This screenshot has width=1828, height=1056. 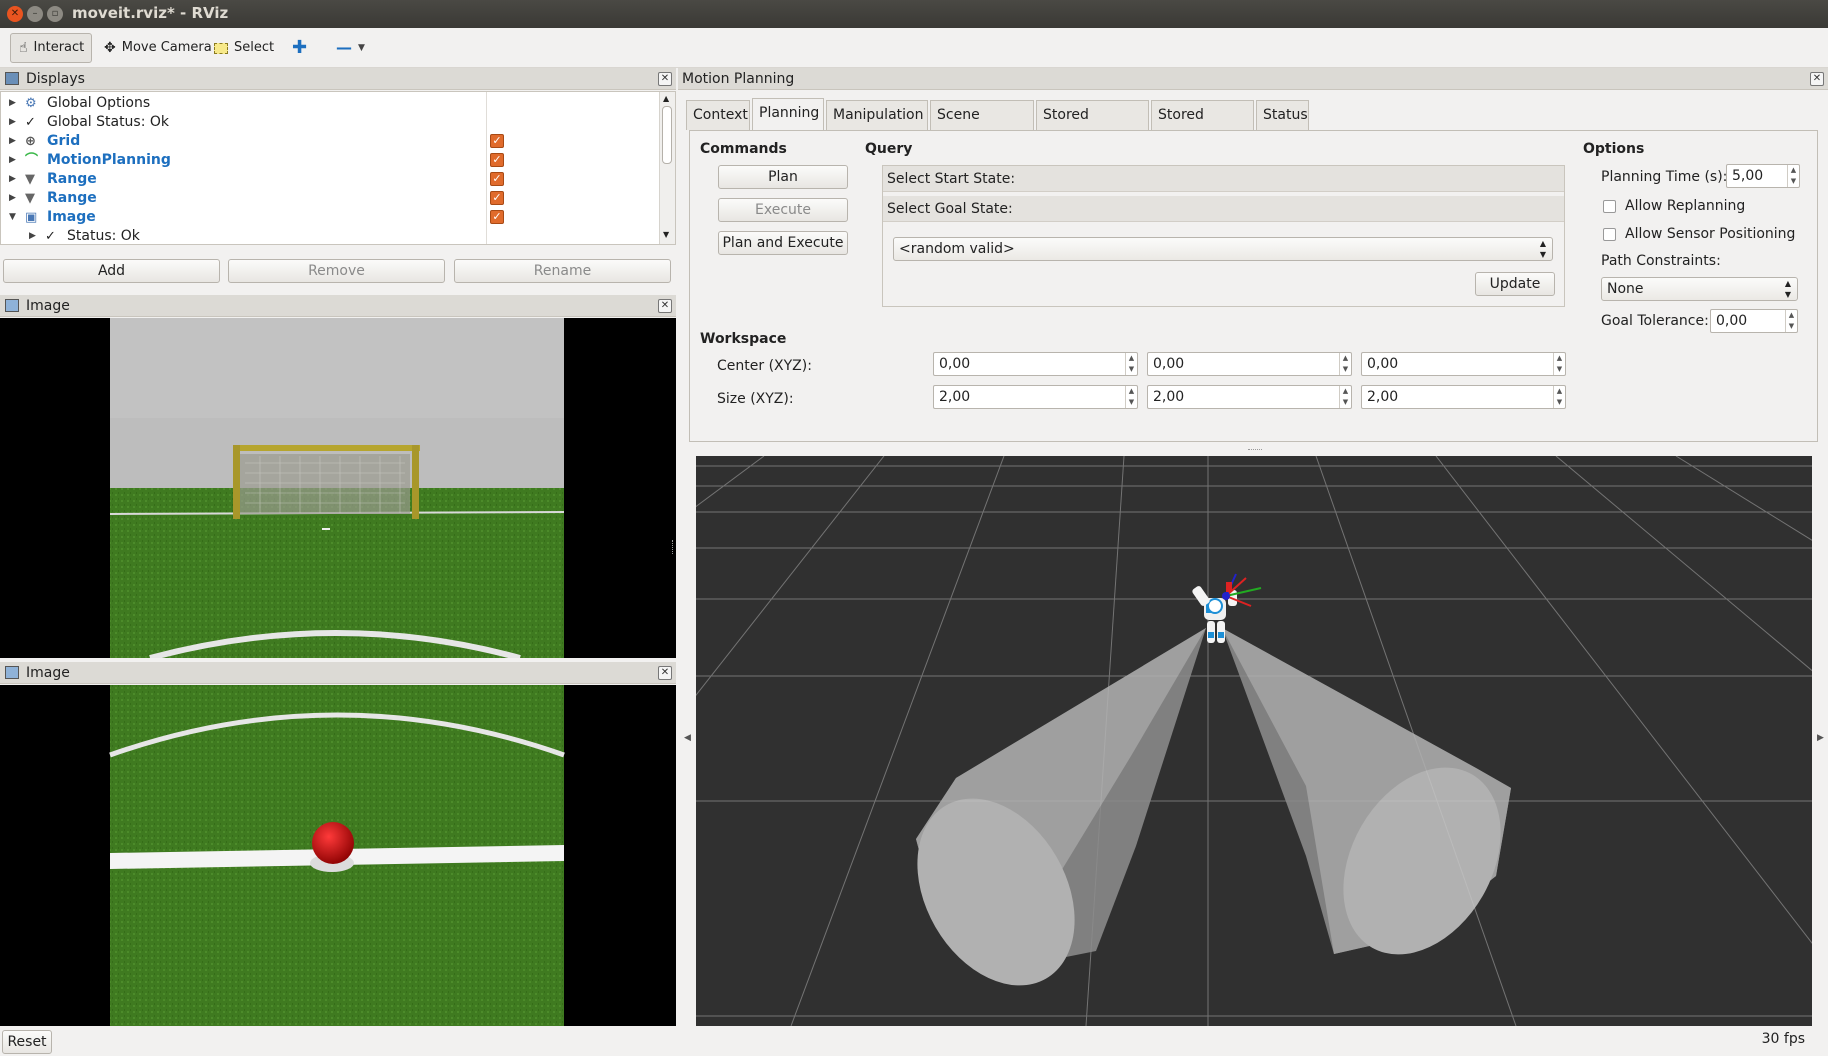 What do you see at coordinates (1609, 234) in the screenshot?
I see `allow-sensor-positioning-checkbox` at bounding box center [1609, 234].